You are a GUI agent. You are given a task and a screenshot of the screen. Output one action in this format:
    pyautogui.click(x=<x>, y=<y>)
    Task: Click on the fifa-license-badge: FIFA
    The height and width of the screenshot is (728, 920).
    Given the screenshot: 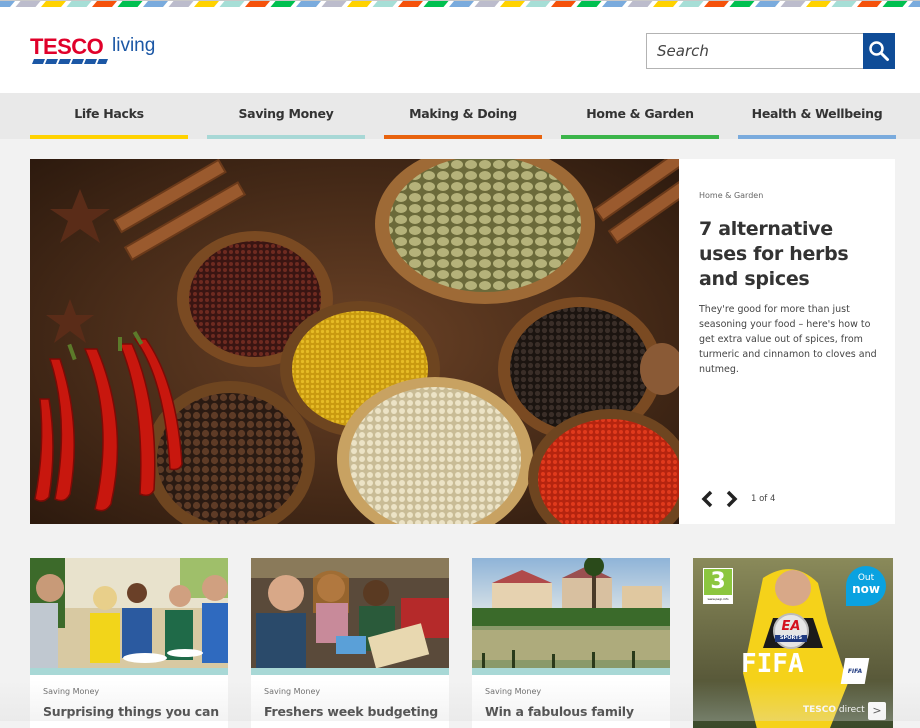 What is the action you would take?
    pyautogui.click(x=855, y=671)
    